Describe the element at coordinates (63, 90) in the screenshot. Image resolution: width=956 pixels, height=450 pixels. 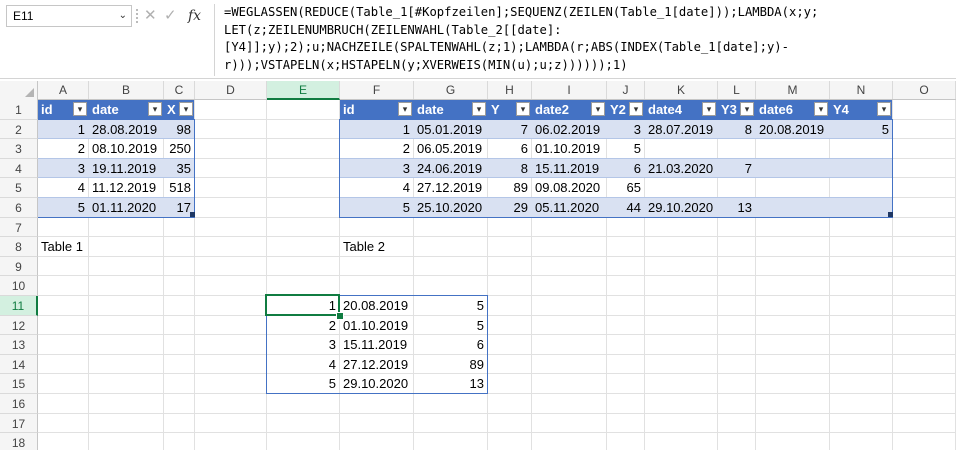
I see `column-header-a: A` at that location.